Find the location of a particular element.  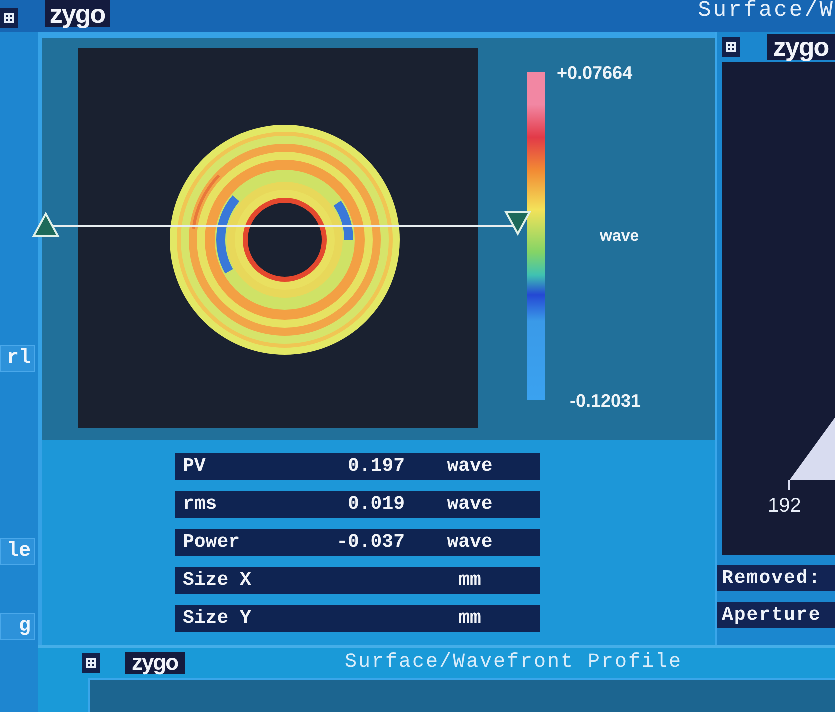

axis-label: 192 is located at coordinates (785, 506).